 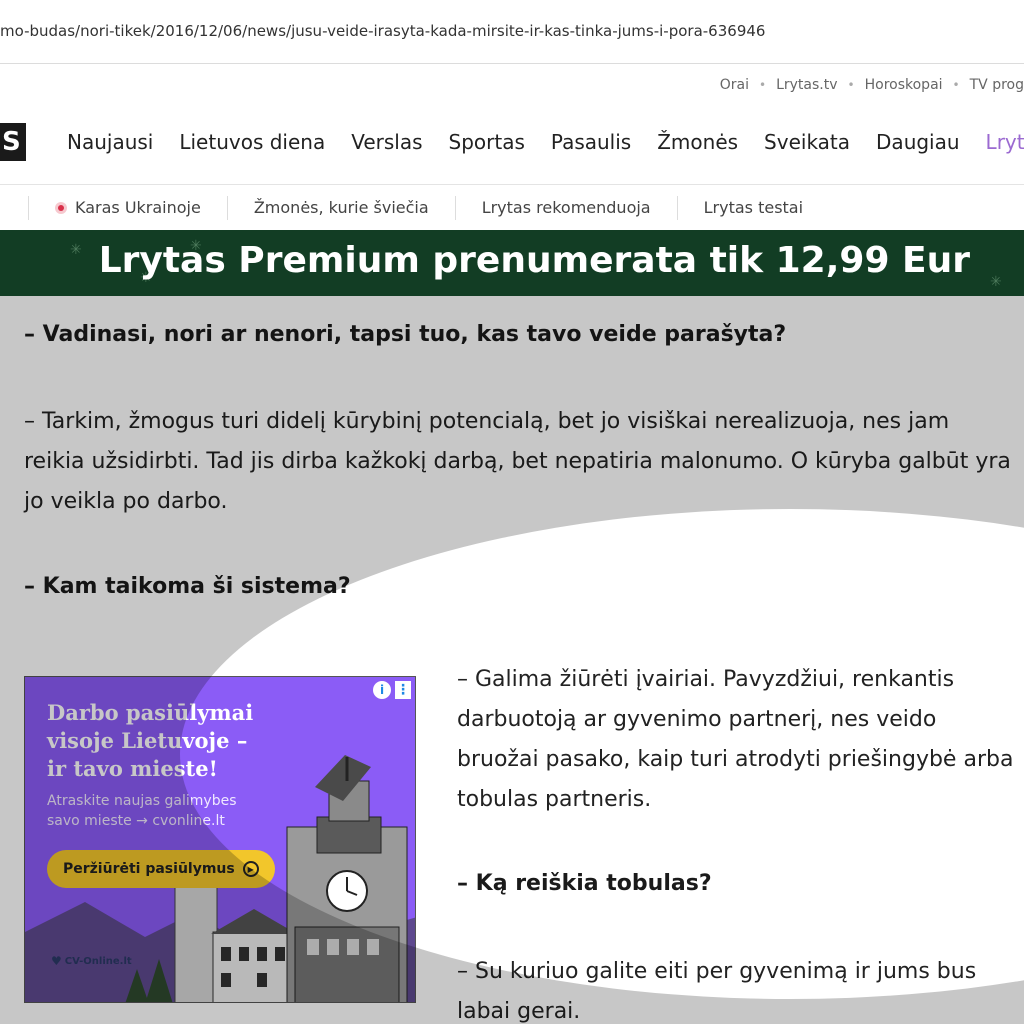 I want to click on utility-links: Orai • Lrytas.tv • Horoskopai • TV prog, so click(x=872, y=85).